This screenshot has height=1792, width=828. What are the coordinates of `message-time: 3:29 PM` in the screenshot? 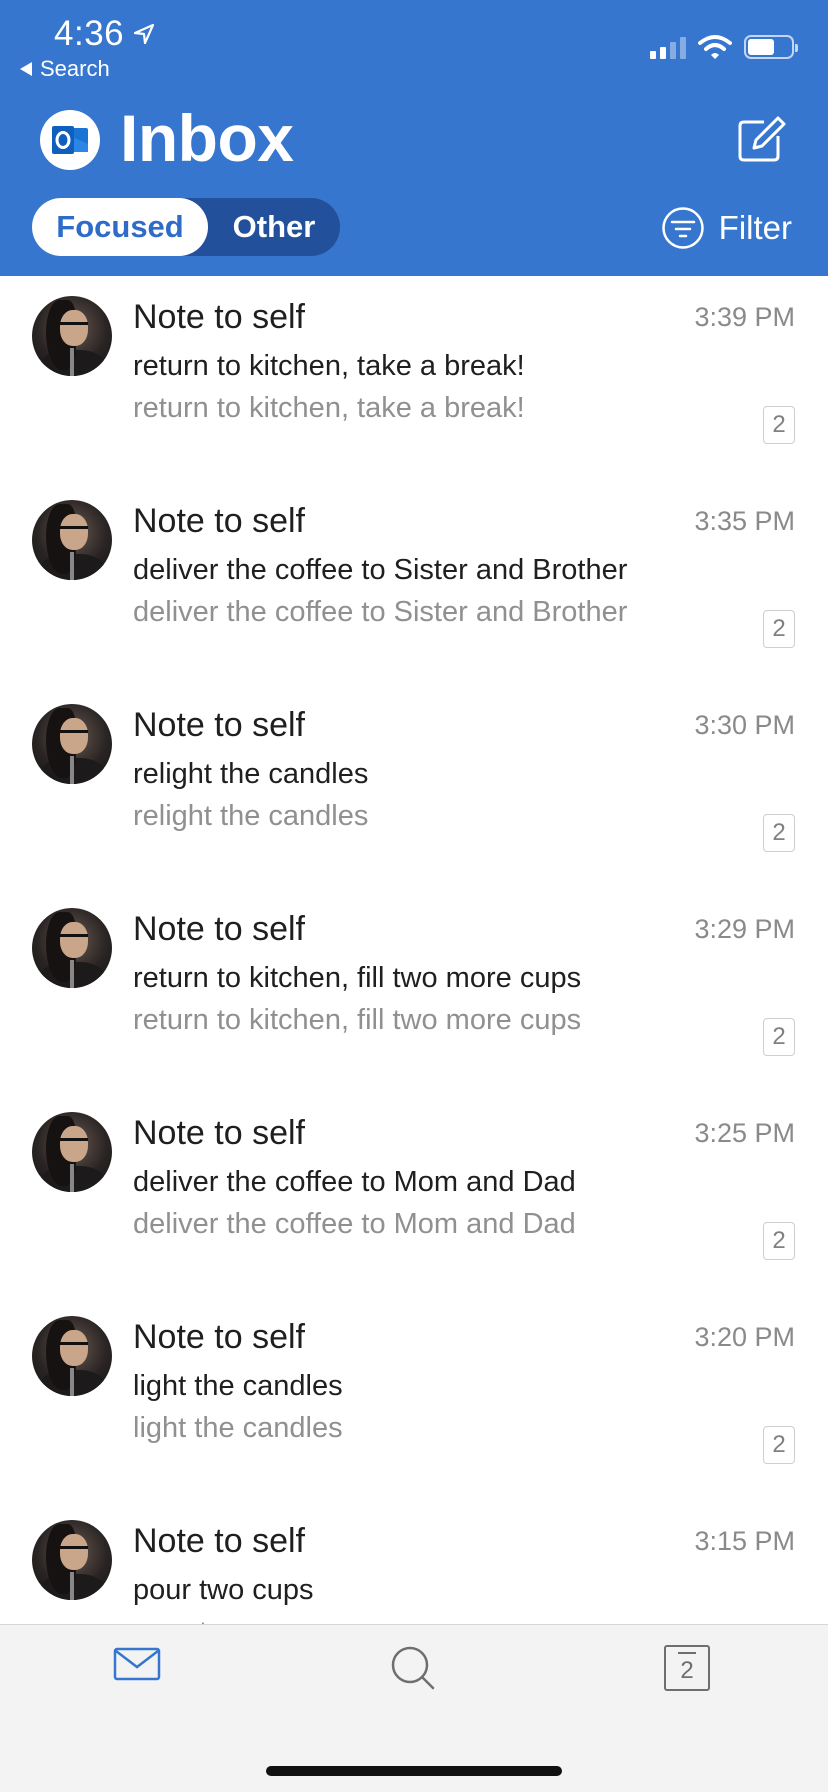 It's located at (744, 929).